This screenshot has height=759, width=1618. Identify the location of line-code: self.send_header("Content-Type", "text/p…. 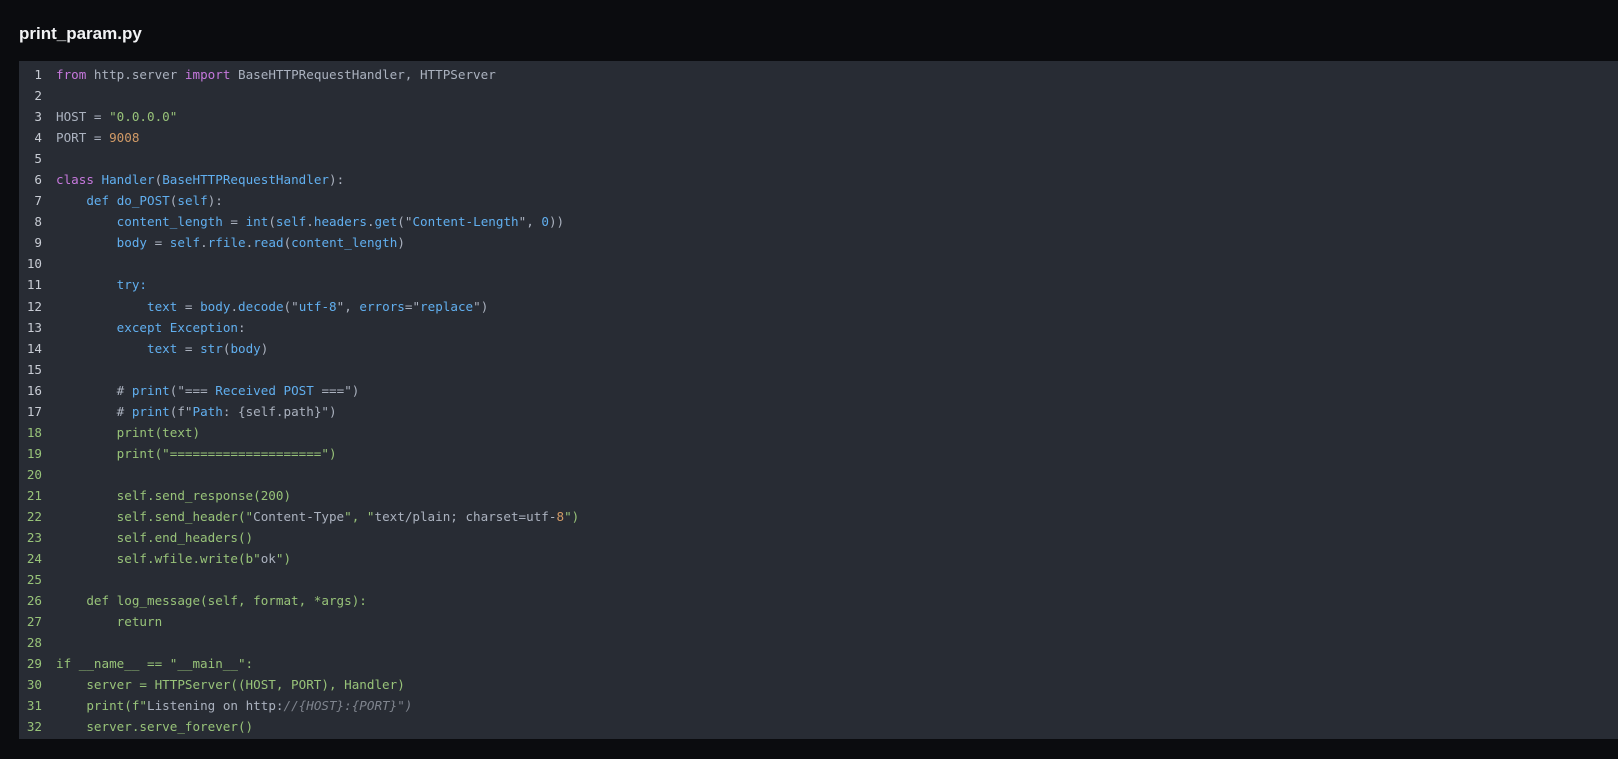
(318, 516).